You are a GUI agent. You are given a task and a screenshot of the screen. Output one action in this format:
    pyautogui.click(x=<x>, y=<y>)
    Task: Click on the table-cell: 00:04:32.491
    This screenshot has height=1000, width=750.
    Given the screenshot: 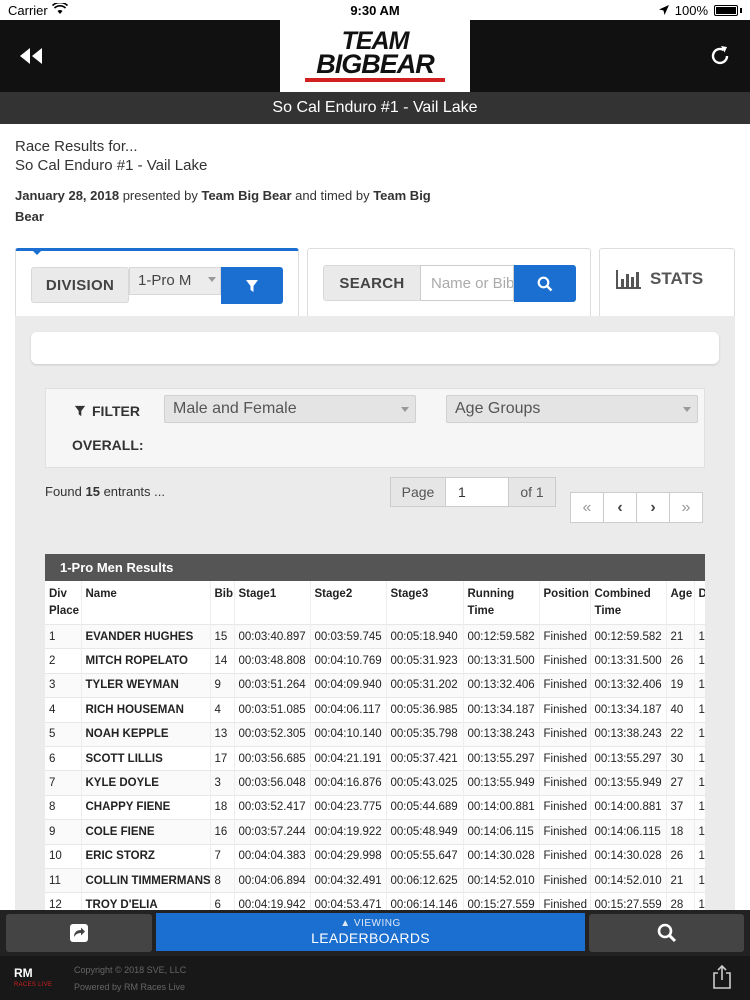 What is the action you would take?
    pyautogui.click(x=348, y=880)
    